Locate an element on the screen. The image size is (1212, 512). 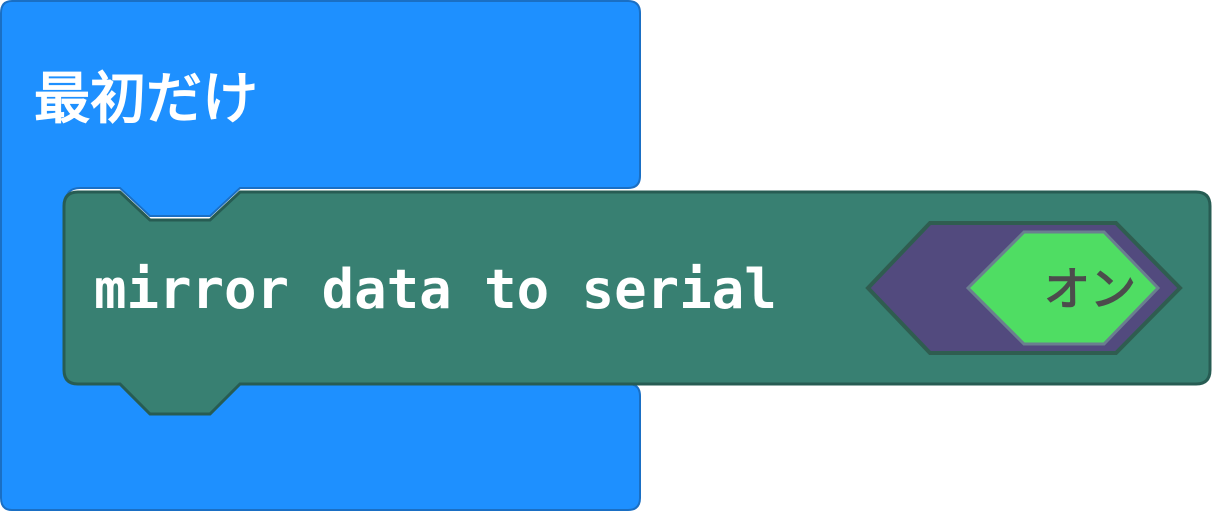
toggle-value-label: オン is located at coordinates (1090, 289).